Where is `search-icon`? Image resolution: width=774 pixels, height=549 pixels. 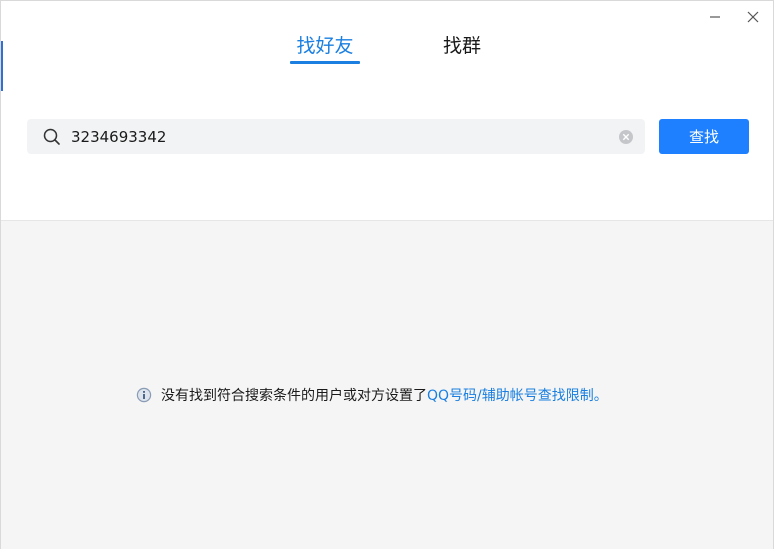
search-icon is located at coordinates (52, 137).